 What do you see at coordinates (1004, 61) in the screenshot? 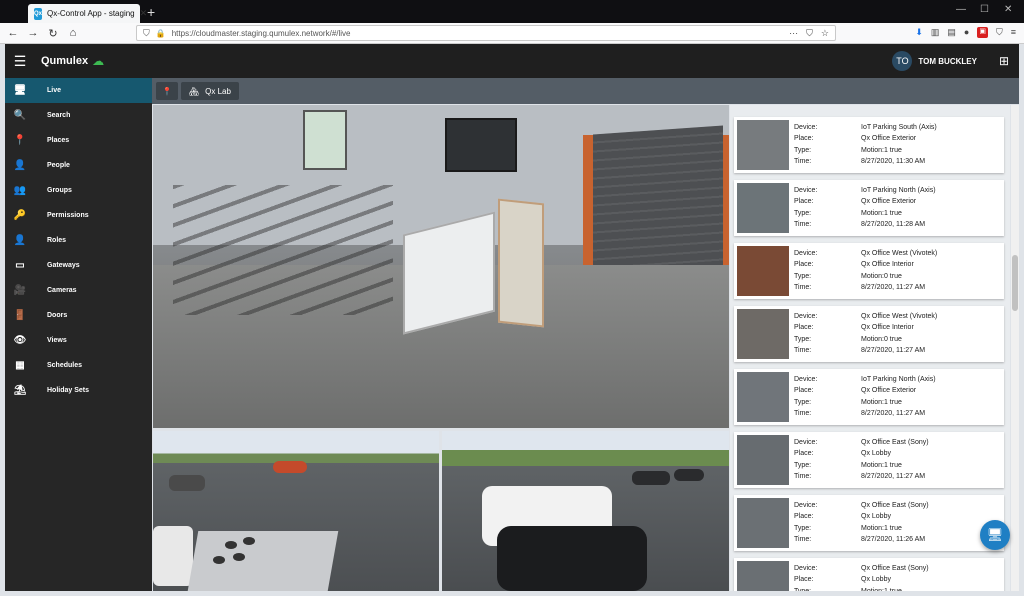
I see `layout-grid-icon: ⊞` at bounding box center [1004, 61].